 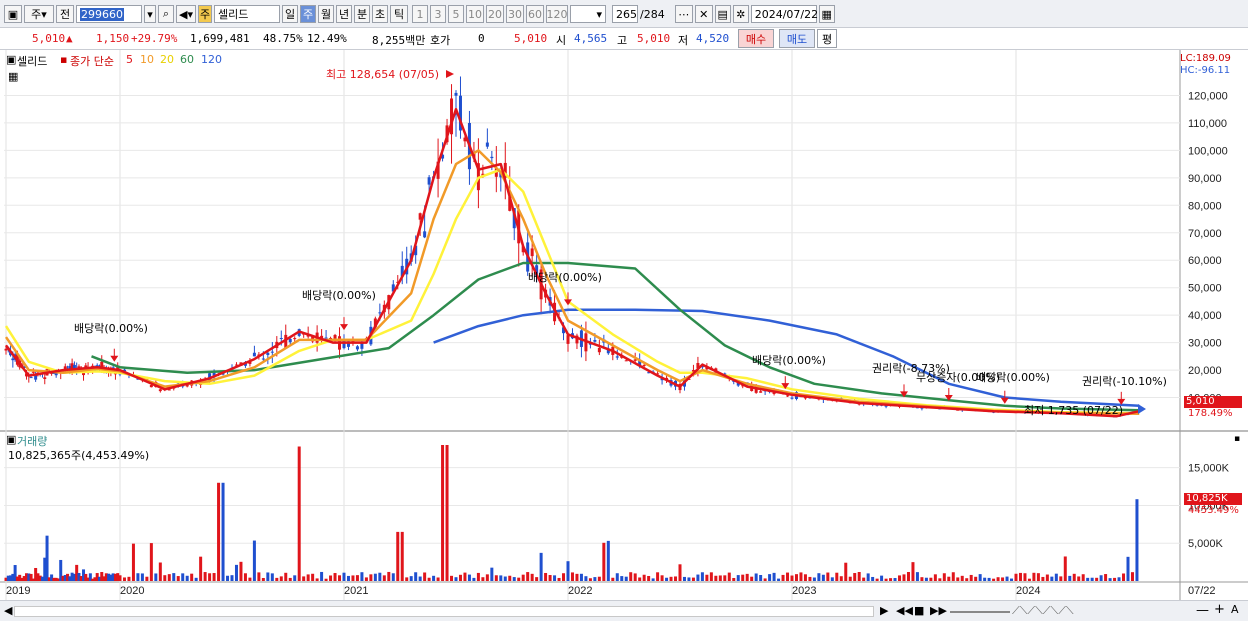 I want to click on rewind-icon: ◀◀, so click(x=904, y=610).